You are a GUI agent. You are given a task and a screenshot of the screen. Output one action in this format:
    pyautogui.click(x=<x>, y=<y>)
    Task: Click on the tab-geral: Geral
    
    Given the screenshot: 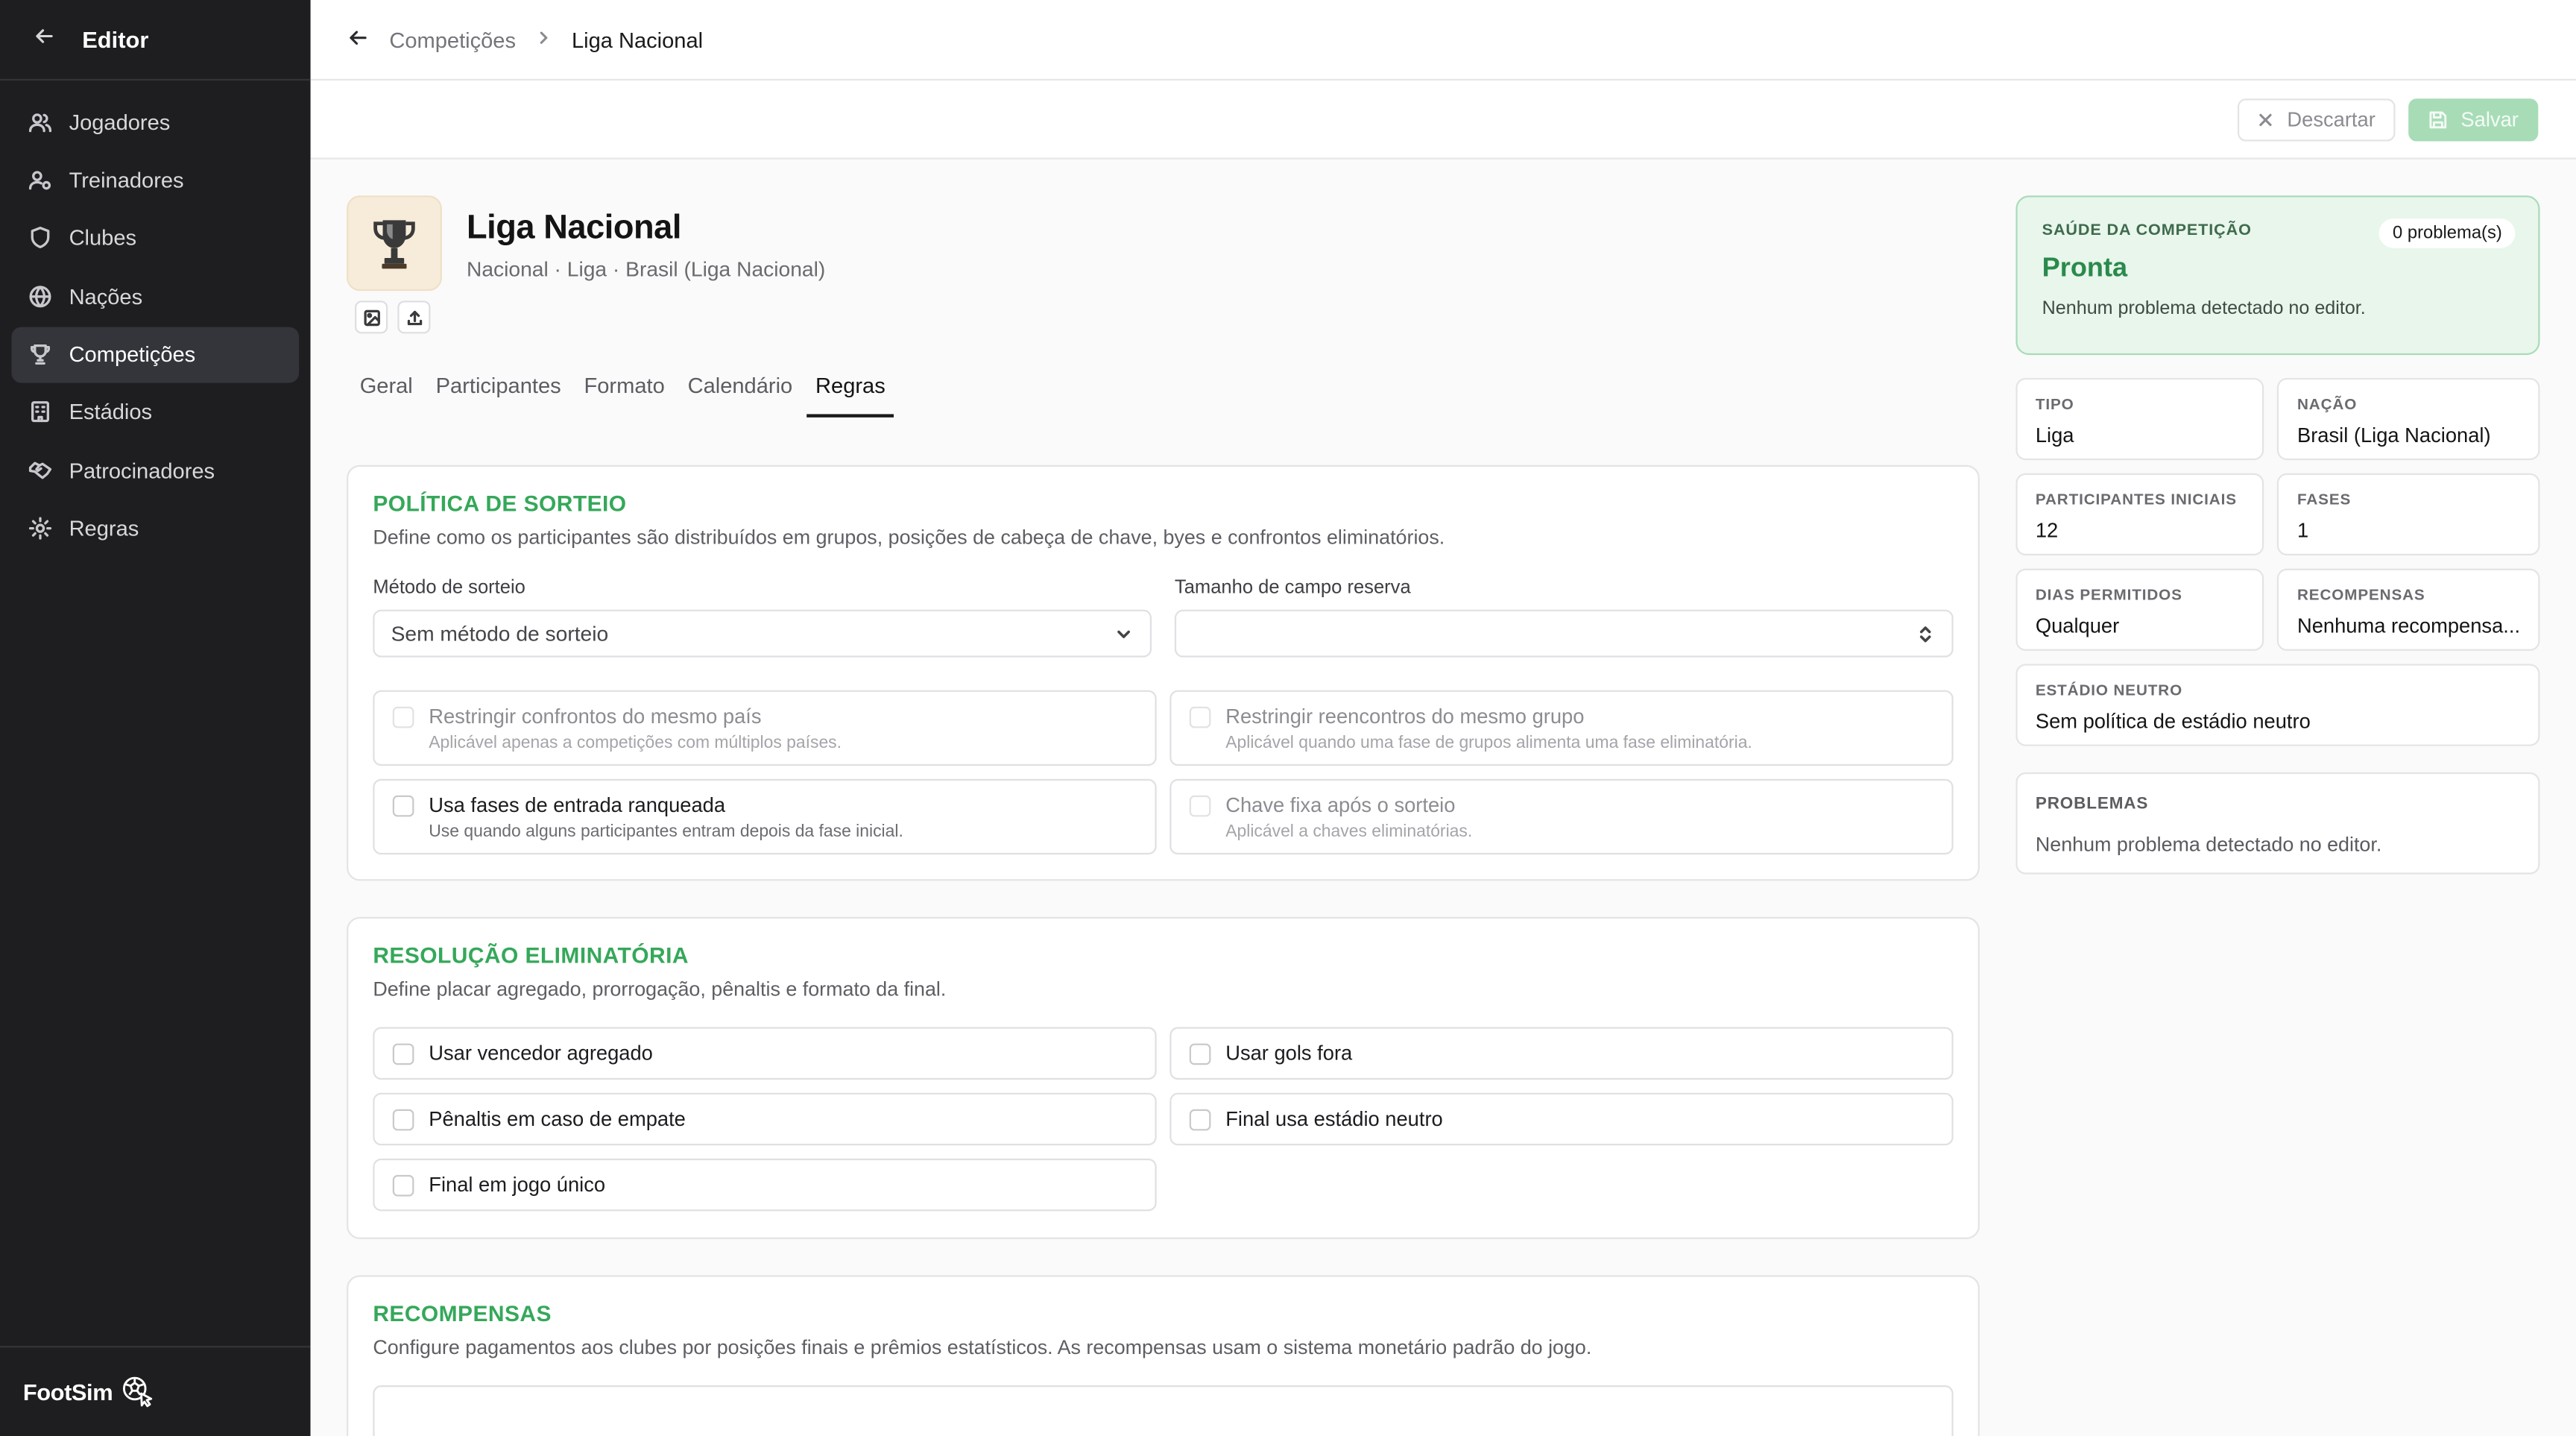 What is the action you would take?
    pyautogui.click(x=386, y=396)
    